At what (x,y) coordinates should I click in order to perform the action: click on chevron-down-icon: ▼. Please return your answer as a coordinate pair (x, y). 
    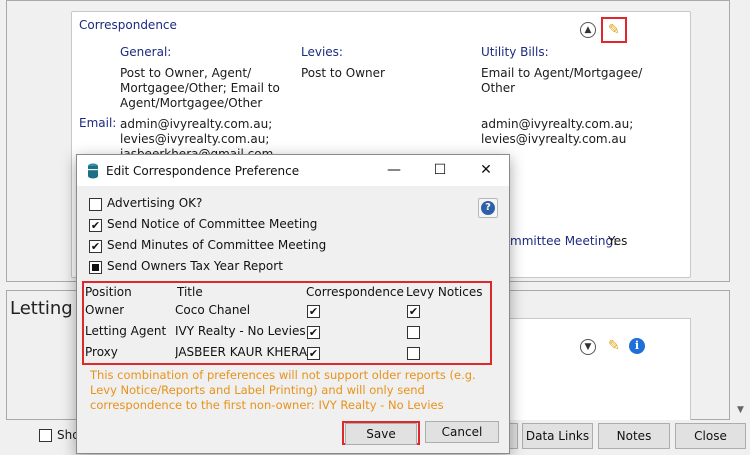
    Looking at the image, I should click on (588, 347).